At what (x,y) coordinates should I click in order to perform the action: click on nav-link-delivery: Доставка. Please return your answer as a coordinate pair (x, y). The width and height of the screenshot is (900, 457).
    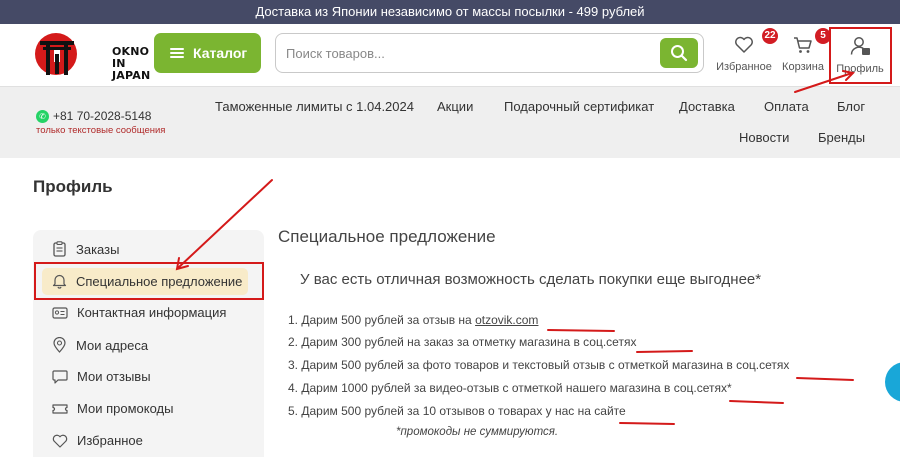
    Looking at the image, I should click on (707, 106).